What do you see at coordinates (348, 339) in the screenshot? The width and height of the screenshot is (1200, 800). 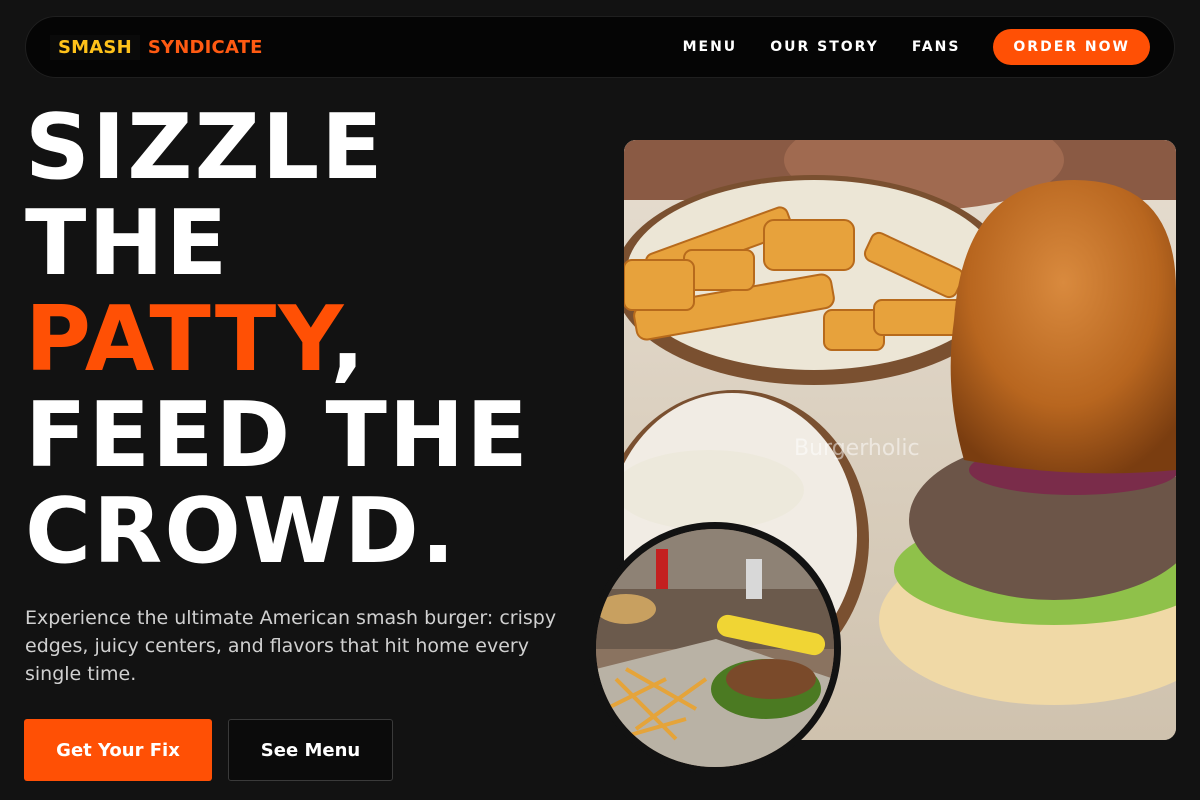 I see `headline-comma: ,` at bounding box center [348, 339].